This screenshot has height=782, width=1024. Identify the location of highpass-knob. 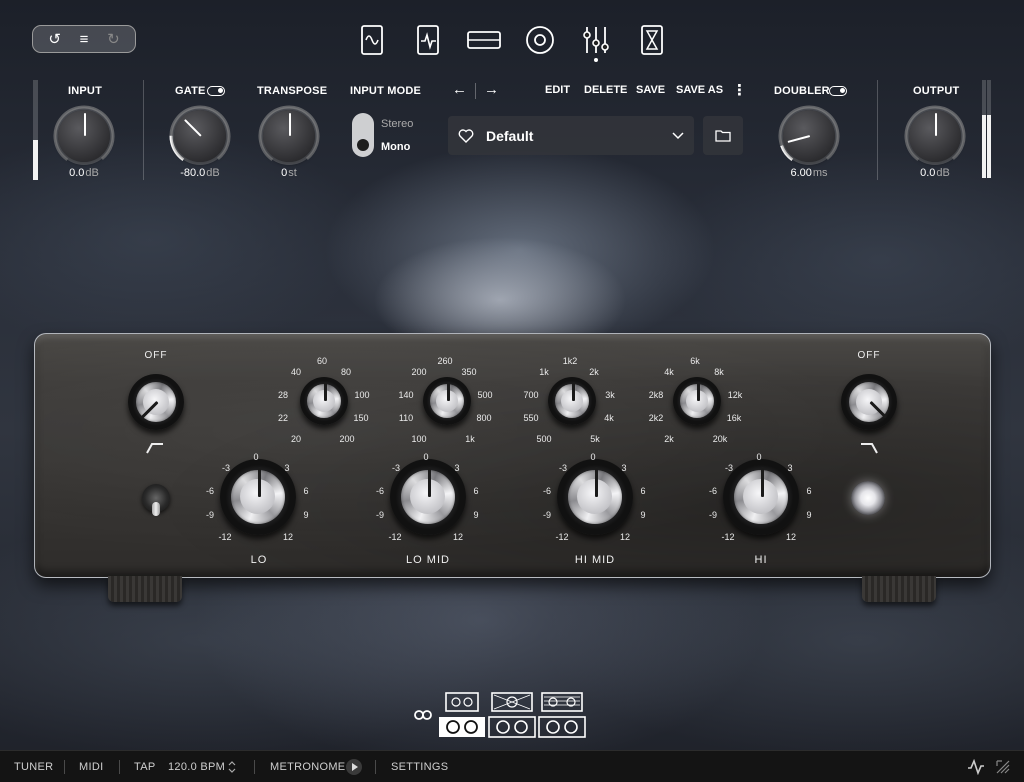
(156, 402).